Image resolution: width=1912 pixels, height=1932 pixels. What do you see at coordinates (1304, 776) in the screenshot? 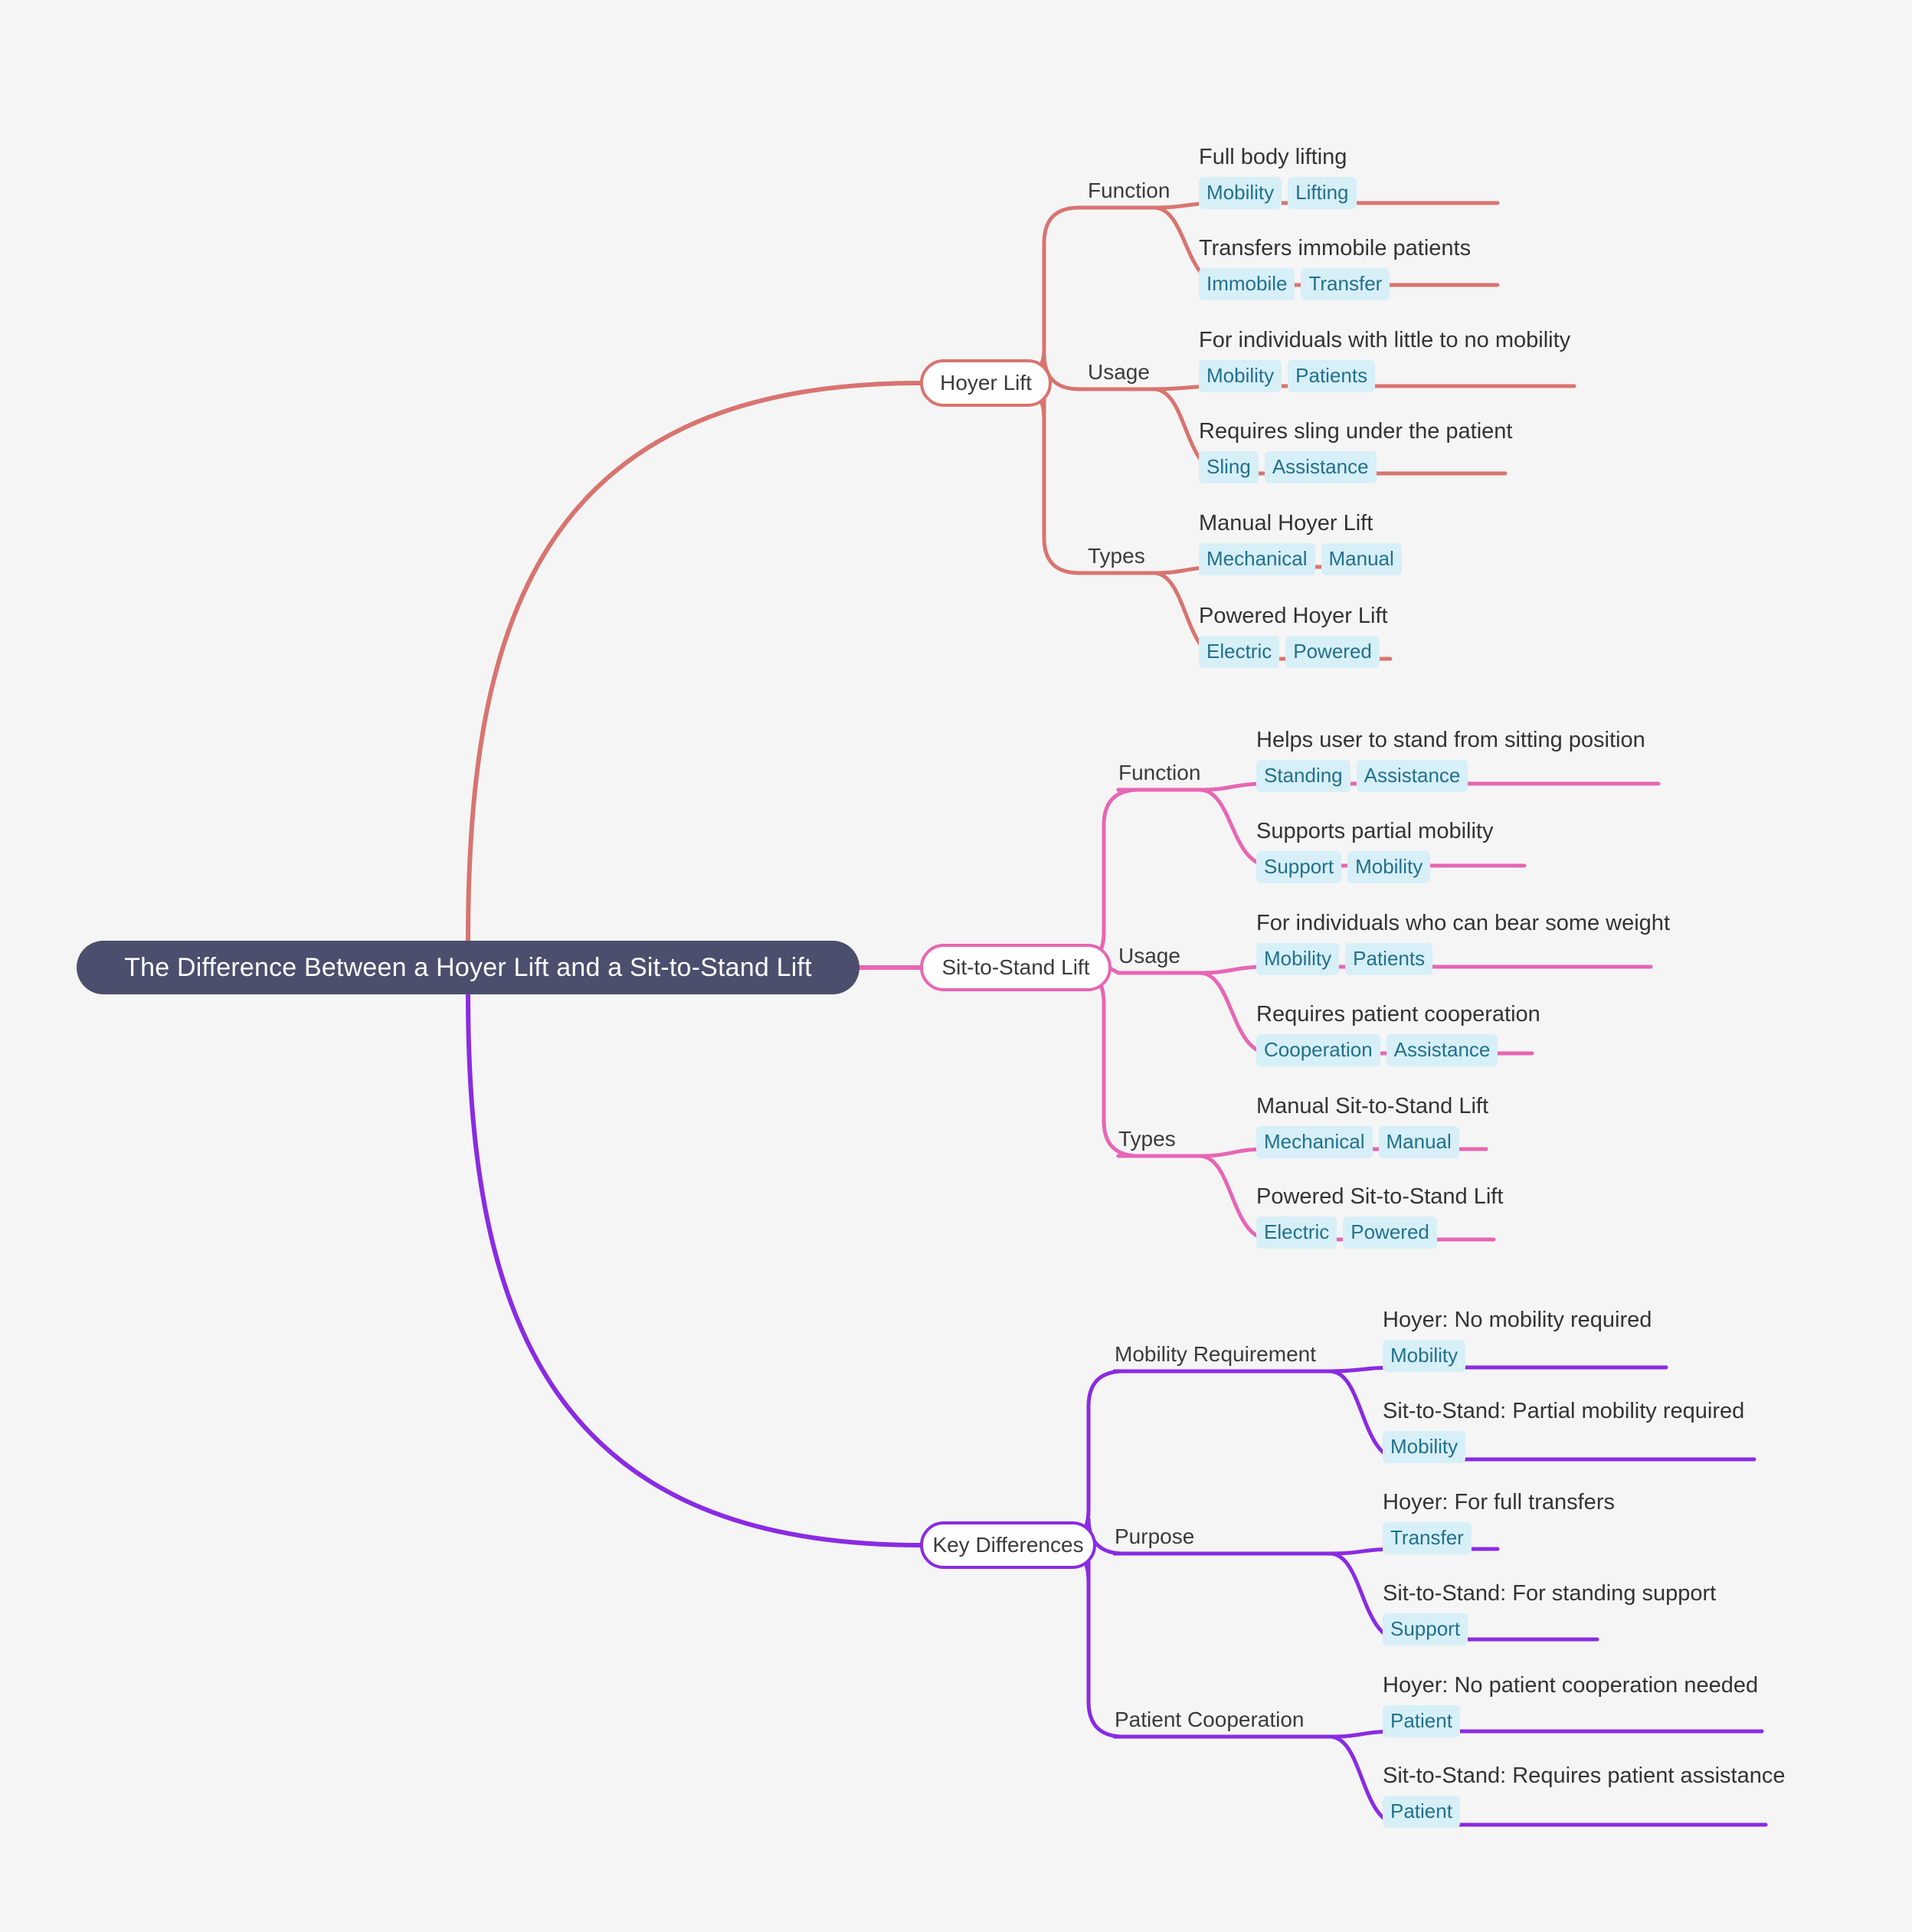
I see `tag-chip: Standing` at bounding box center [1304, 776].